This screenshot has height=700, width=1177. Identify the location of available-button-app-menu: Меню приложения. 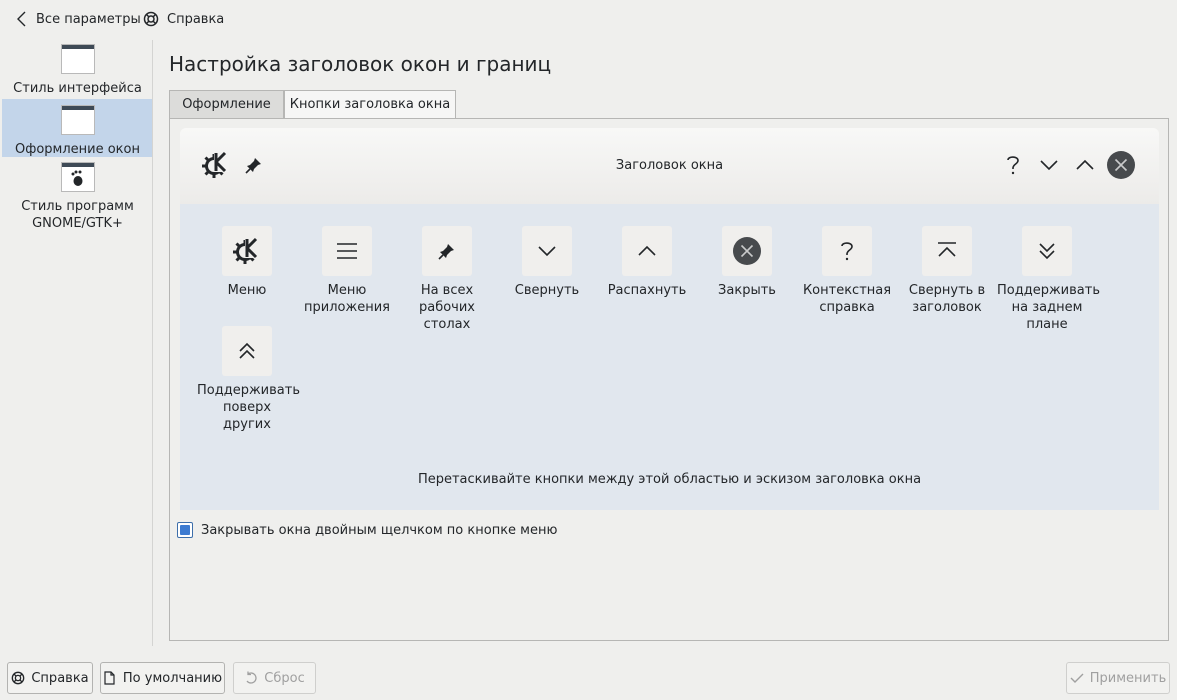
(347, 271).